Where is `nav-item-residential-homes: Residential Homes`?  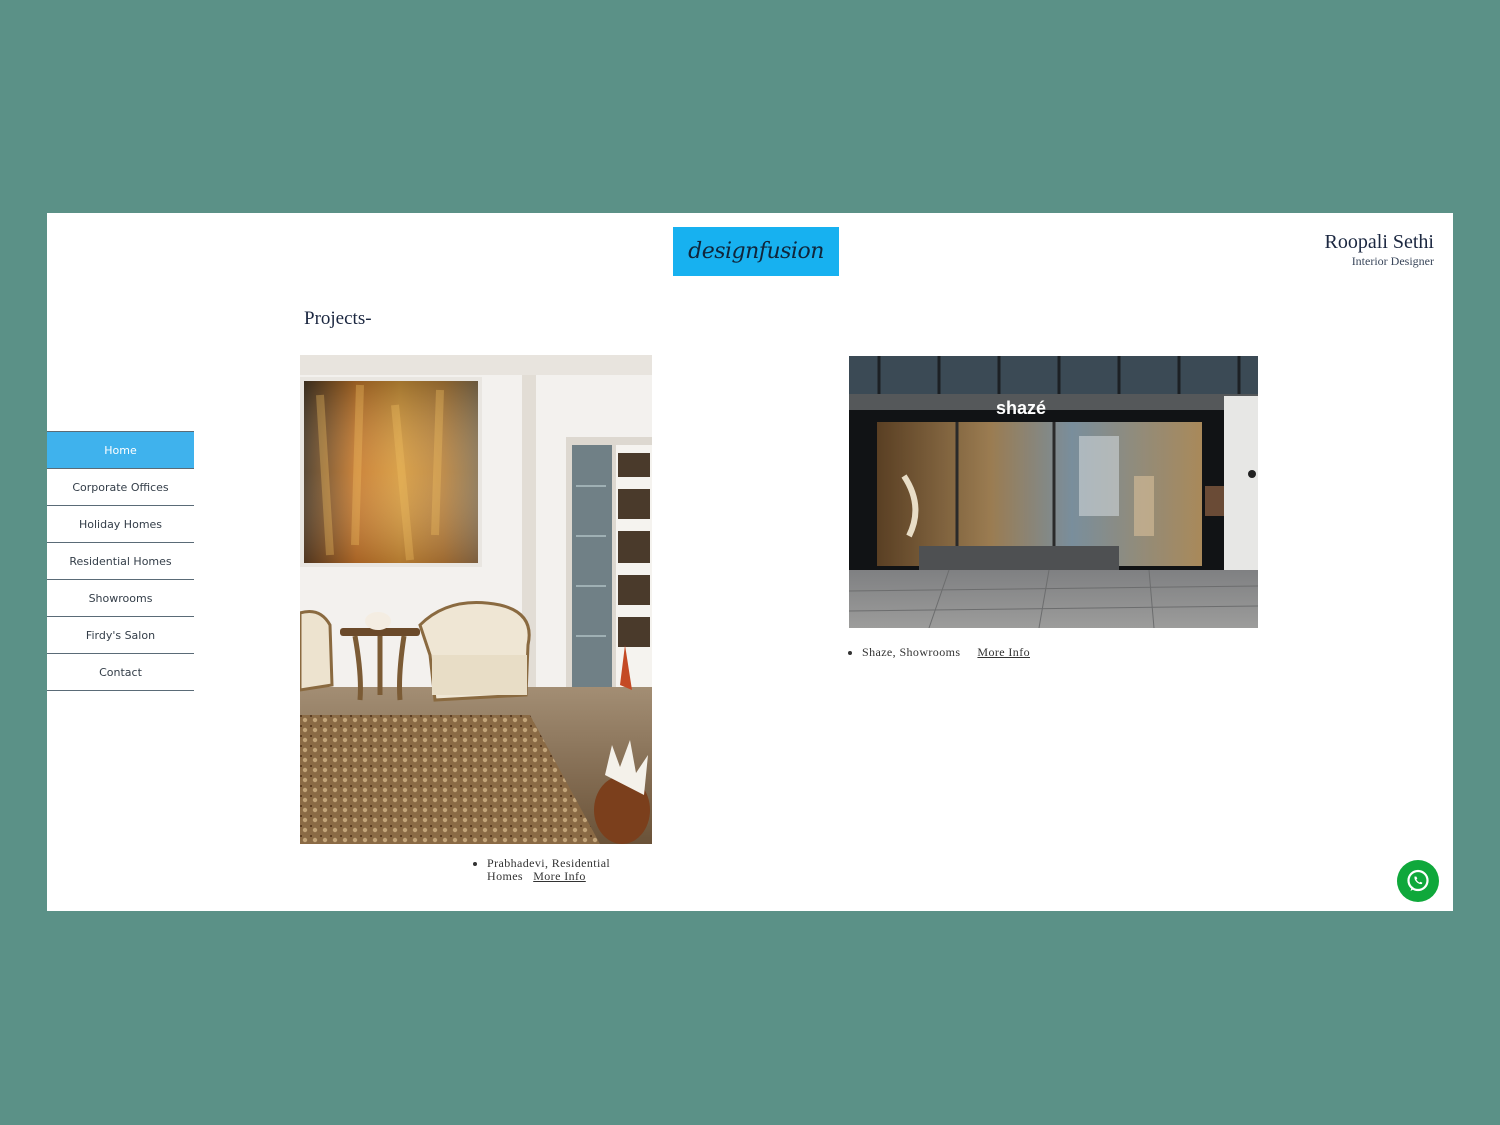
nav-item-residential-homes: Residential Homes is located at coordinates (120, 561).